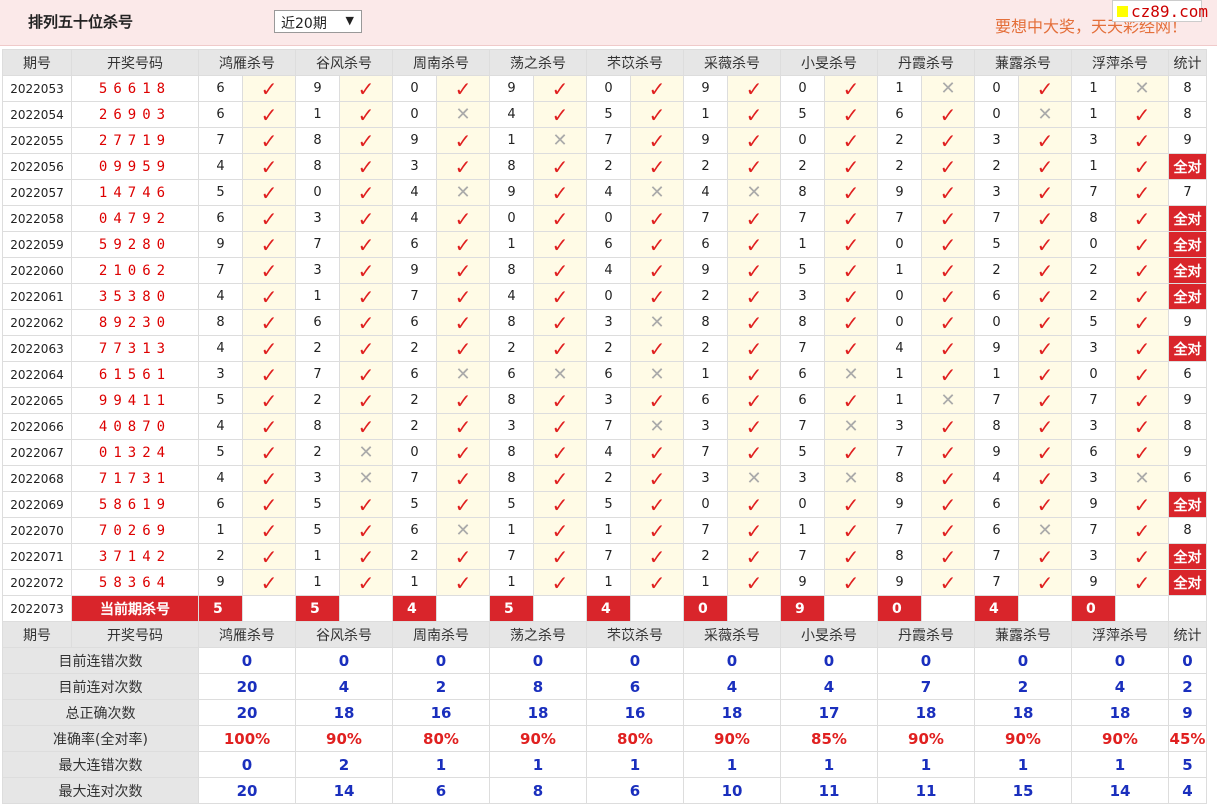 This screenshot has height=808, width=1217. I want to click on summary-value: 7, so click(926, 686).